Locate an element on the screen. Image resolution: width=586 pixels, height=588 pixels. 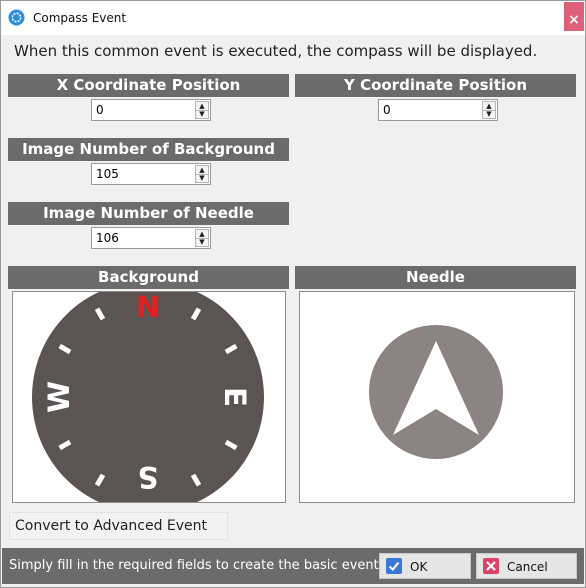
close-button: × is located at coordinates (574, 16).